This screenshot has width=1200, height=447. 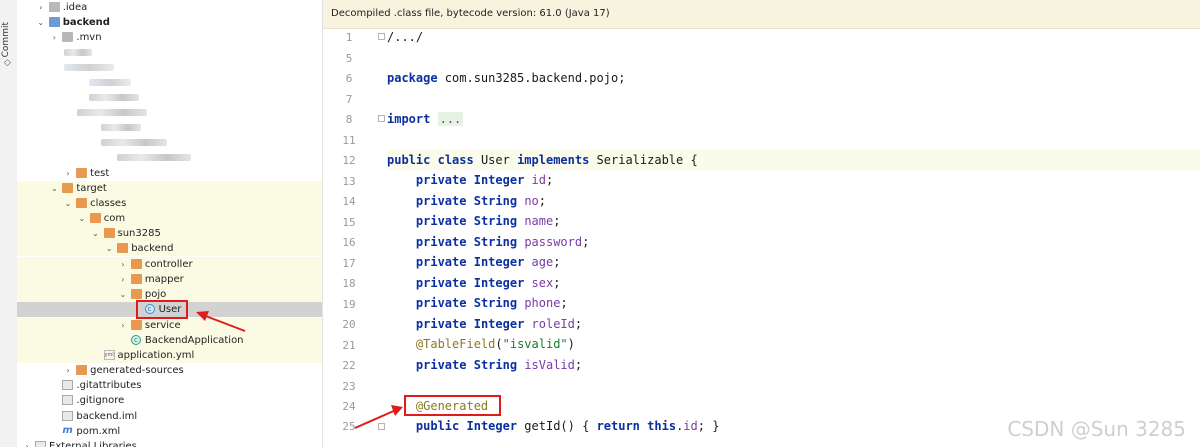 What do you see at coordinates (375, 419) in the screenshot?
I see `arrow-to-generated` at bounding box center [375, 419].